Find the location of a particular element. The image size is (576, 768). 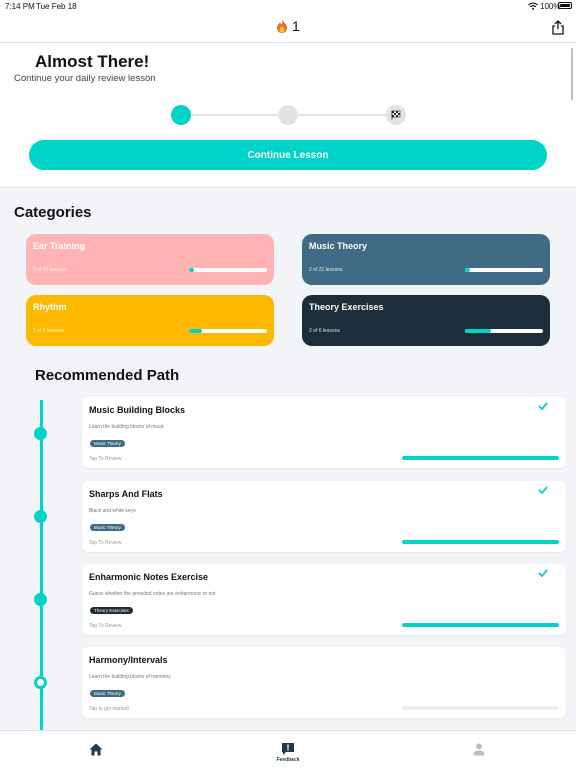

lesson-step-finish is located at coordinates (396, 115).